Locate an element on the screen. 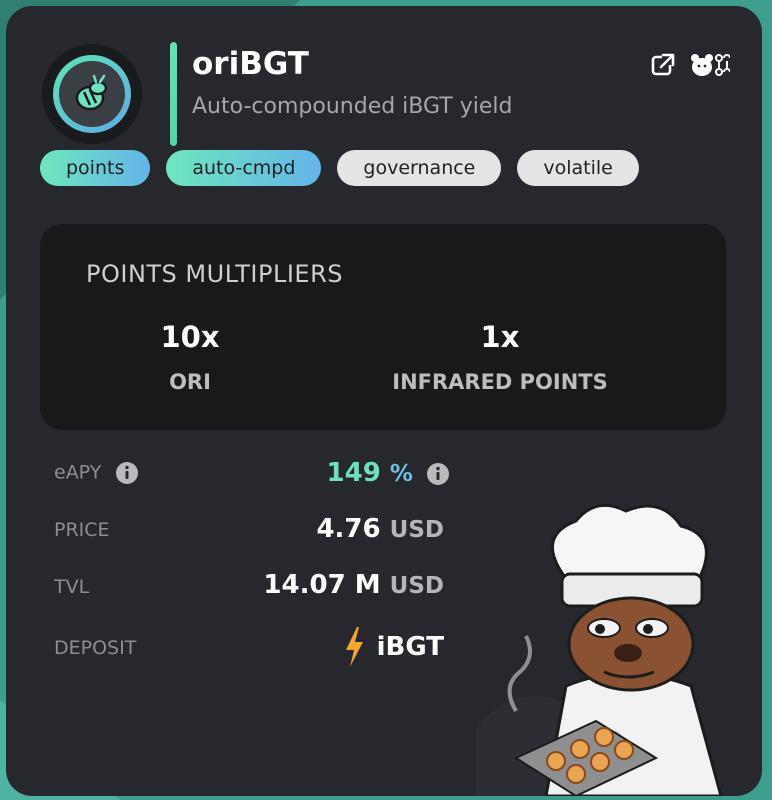 This screenshot has width=772, height=800. price-value: 4.76 USD is located at coordinates (380, 529).